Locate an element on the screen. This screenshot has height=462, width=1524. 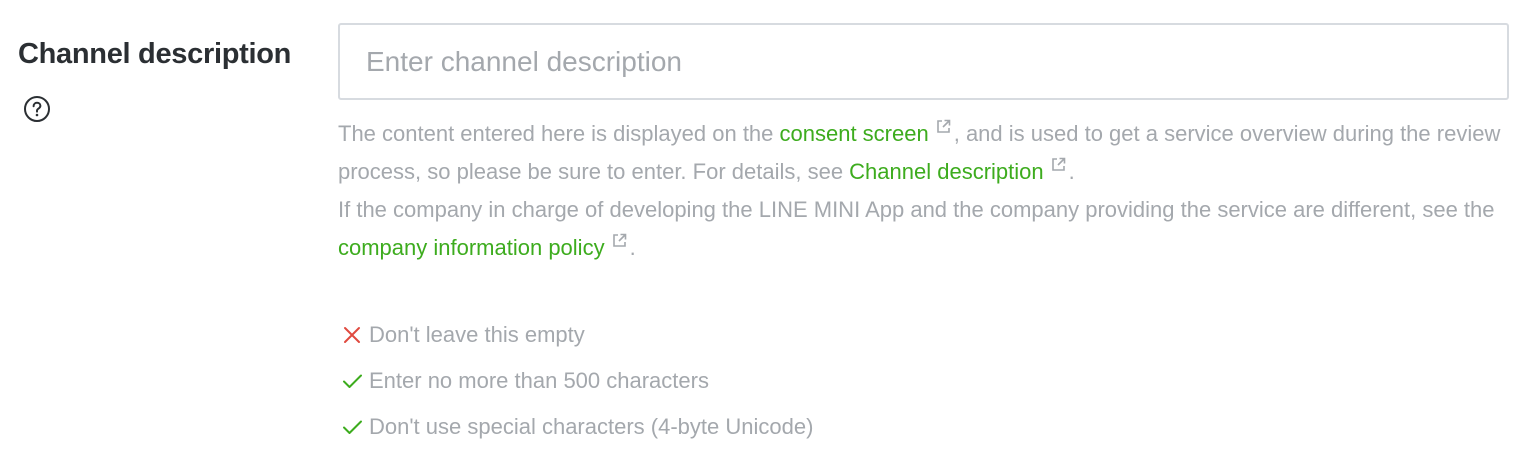
validation-rule-text: Don't leave this empty is located at coordinates (477, 334).